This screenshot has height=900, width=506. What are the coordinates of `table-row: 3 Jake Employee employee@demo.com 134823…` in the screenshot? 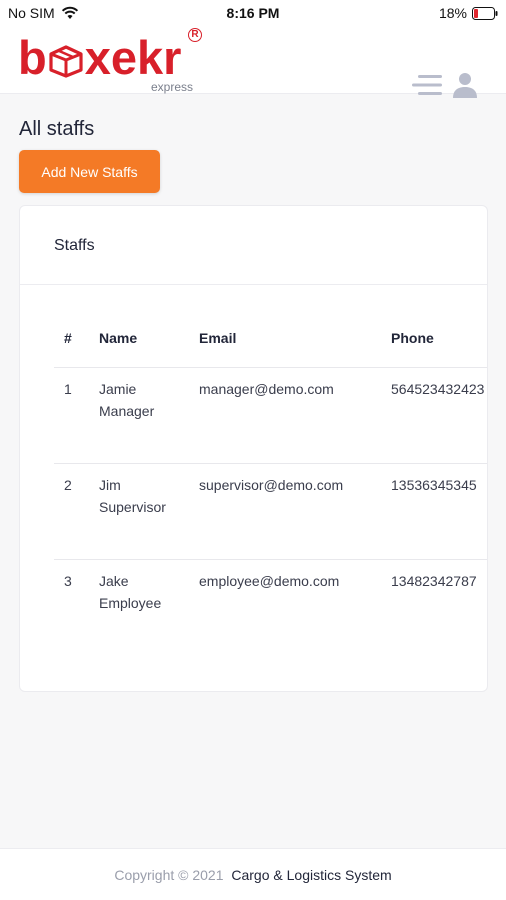 It's located at (270, 607).